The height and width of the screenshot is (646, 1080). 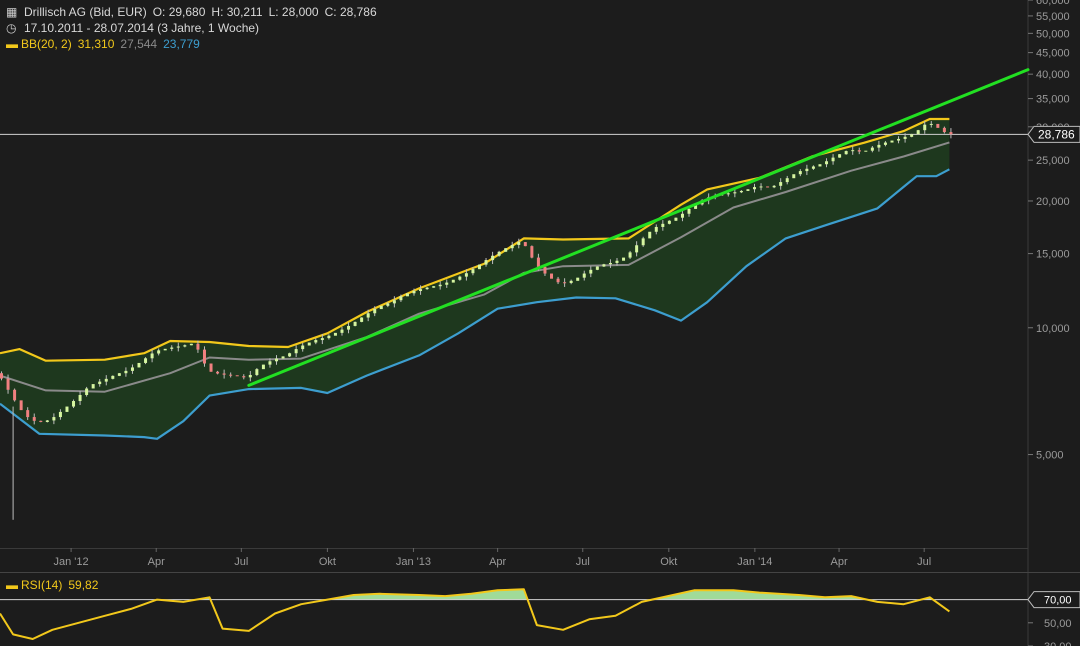 I want to click on y-tick-label: 40,000, so click(x=1053, y=75).